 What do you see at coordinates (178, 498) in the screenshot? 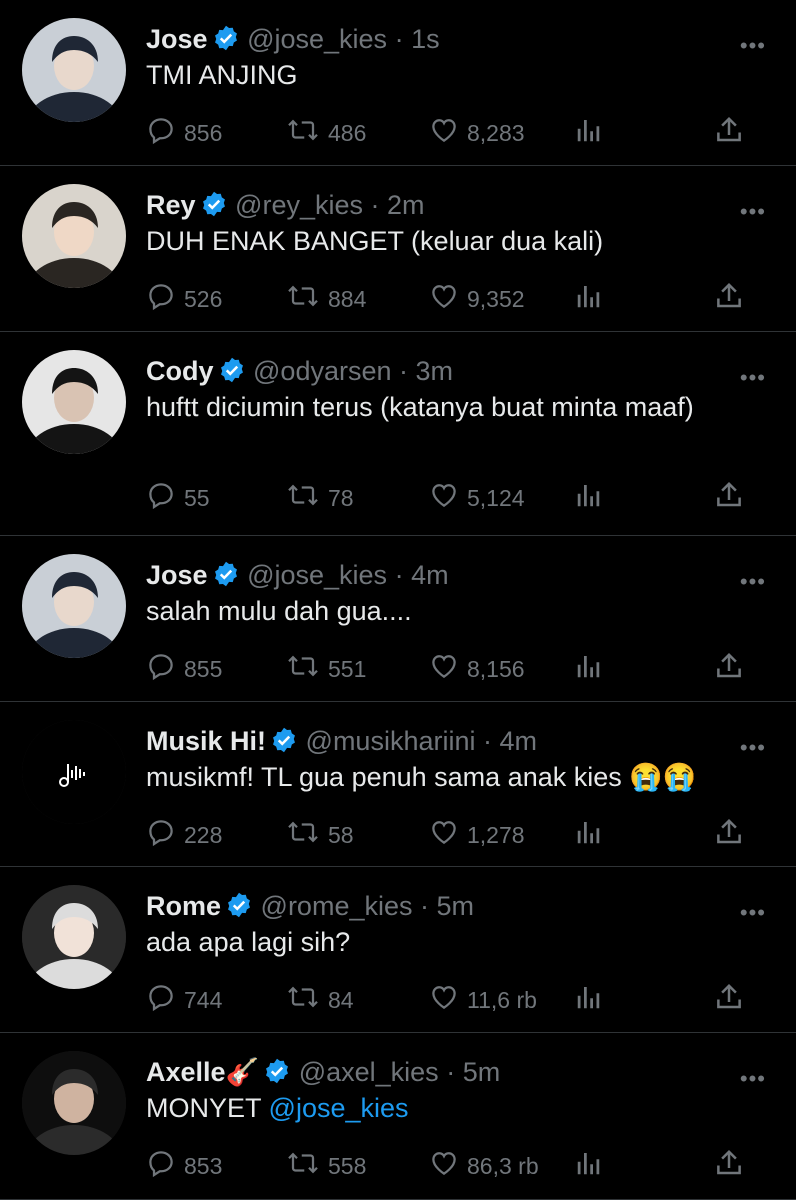
I see `reply-button: 55` at bounding box center [178, 498].